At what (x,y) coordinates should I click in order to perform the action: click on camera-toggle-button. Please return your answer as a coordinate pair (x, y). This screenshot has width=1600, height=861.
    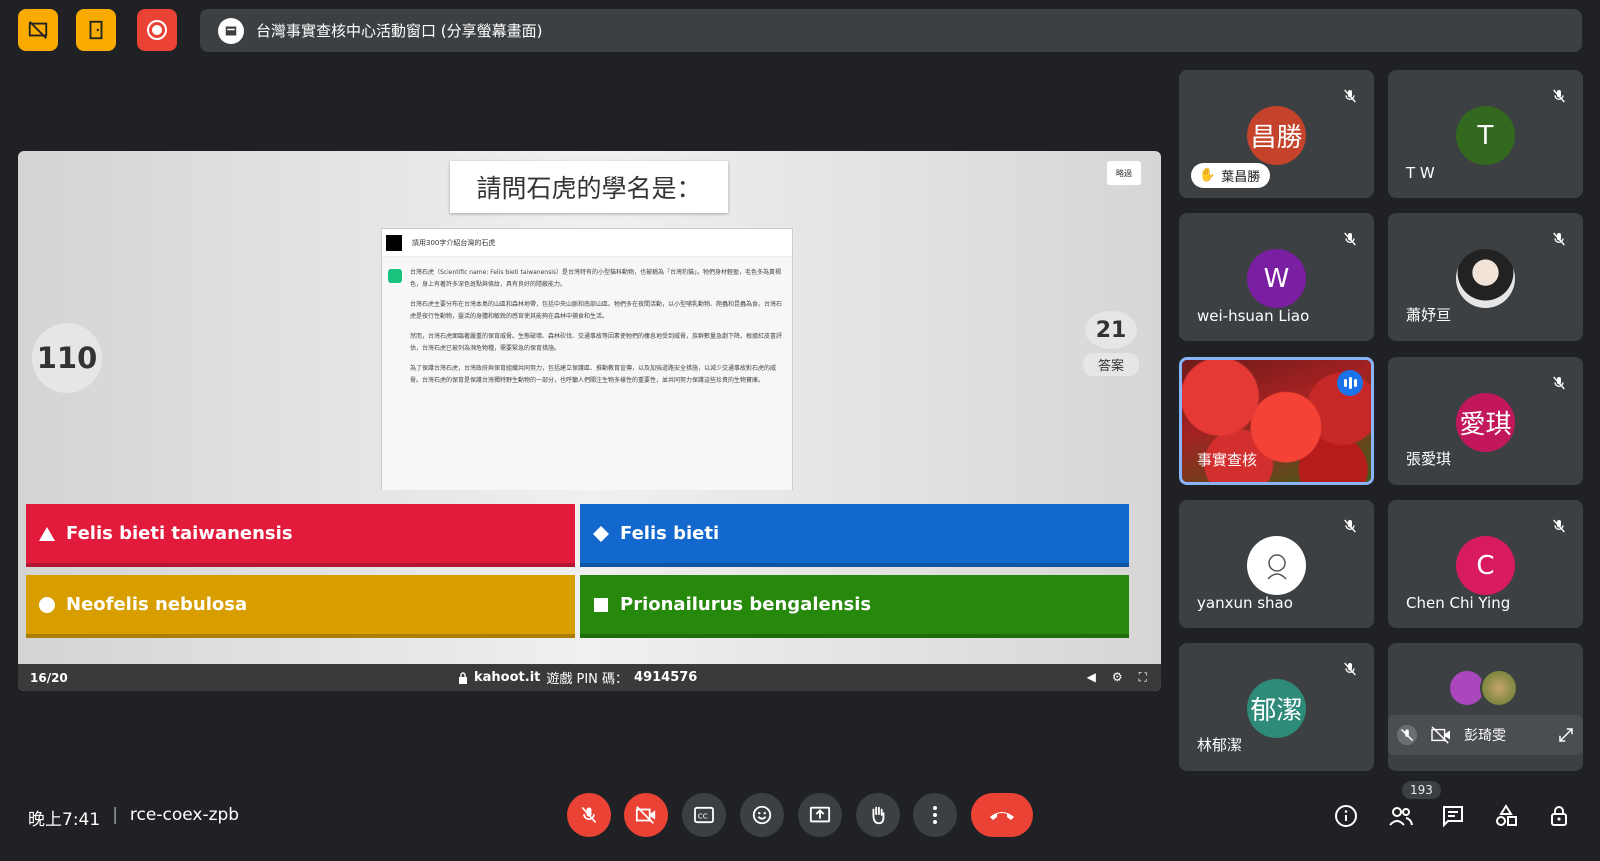
    Looking at the image, I should click on (646, 815).